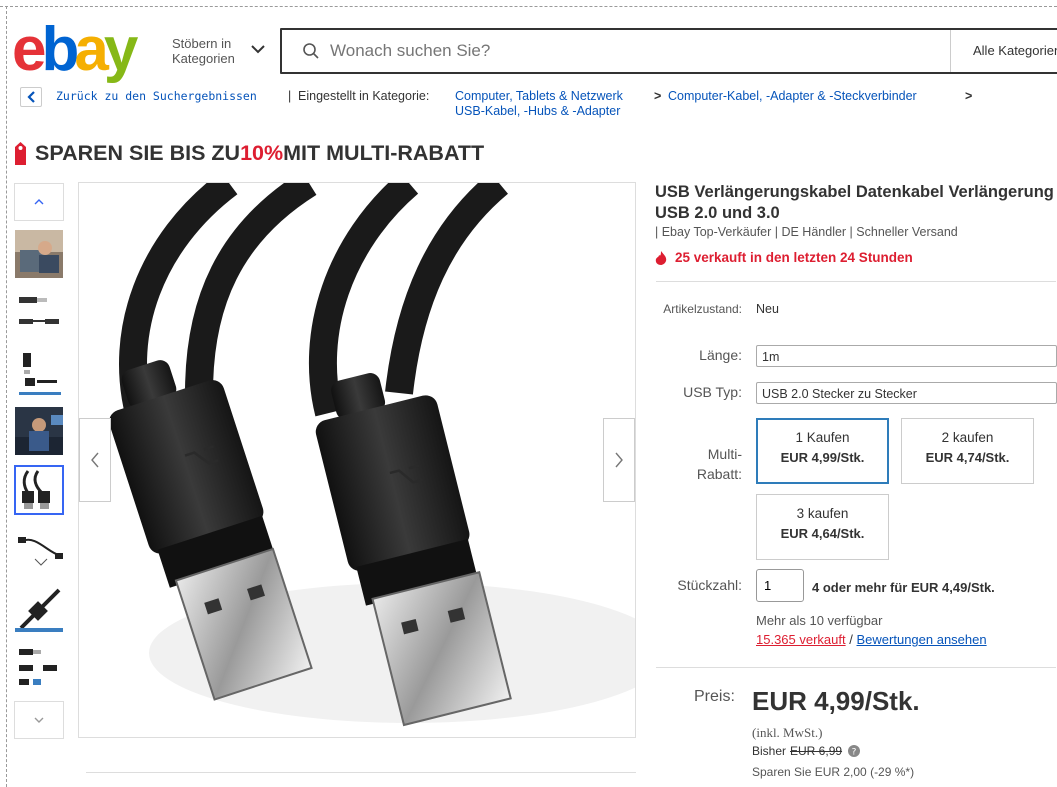 Image resolution: width=1057 pixels, height=787 pixels. I want to click on tier-qty: 3 kaufen, so click(822, 513).